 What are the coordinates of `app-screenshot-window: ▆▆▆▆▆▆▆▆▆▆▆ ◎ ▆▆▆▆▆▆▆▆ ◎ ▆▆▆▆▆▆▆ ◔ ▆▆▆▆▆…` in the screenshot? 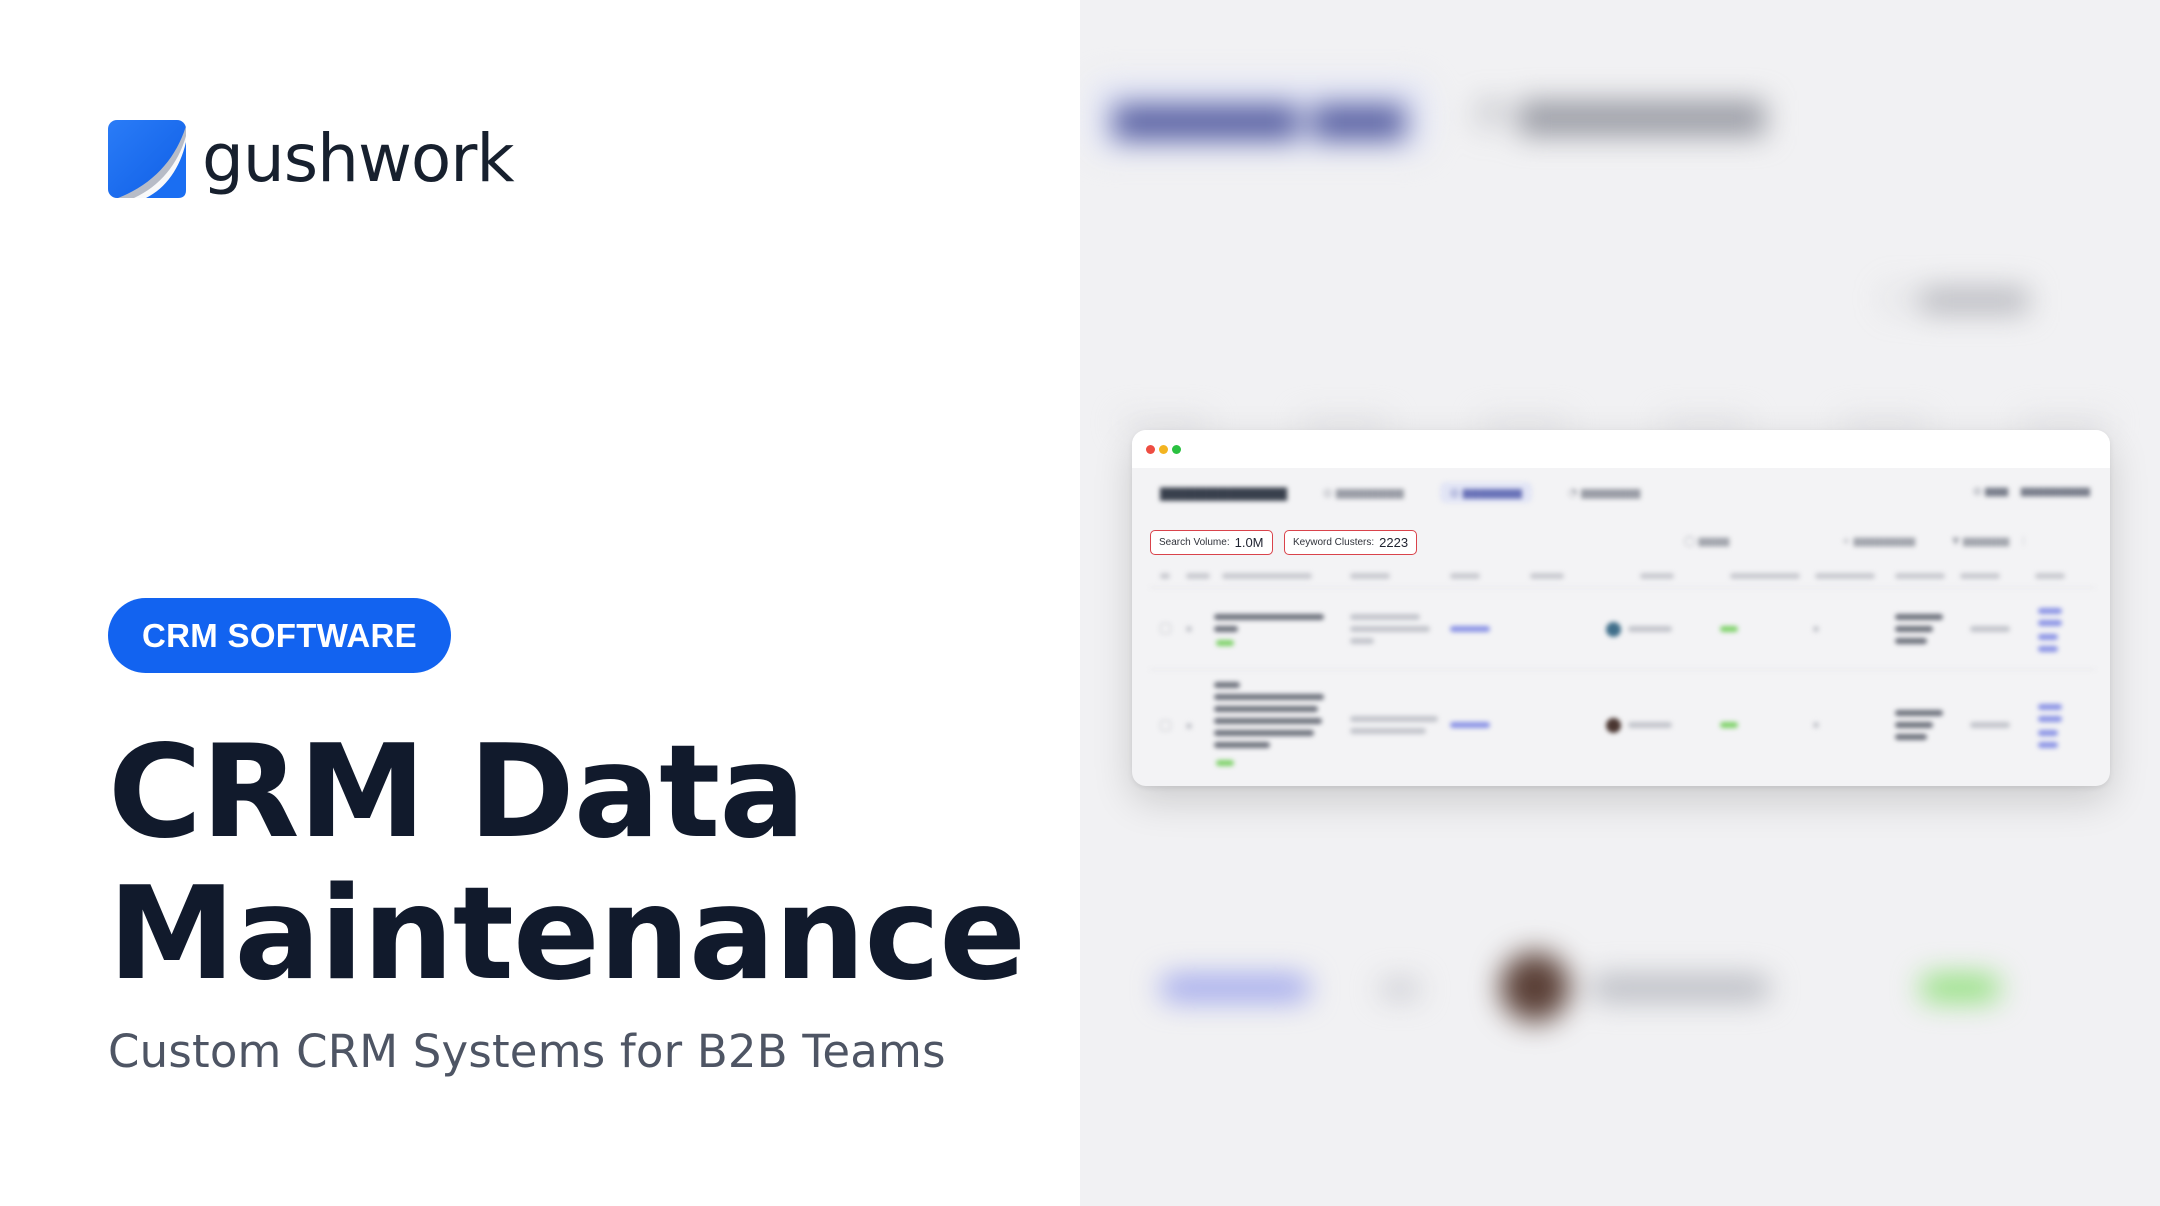 It's located at (1621, 608).